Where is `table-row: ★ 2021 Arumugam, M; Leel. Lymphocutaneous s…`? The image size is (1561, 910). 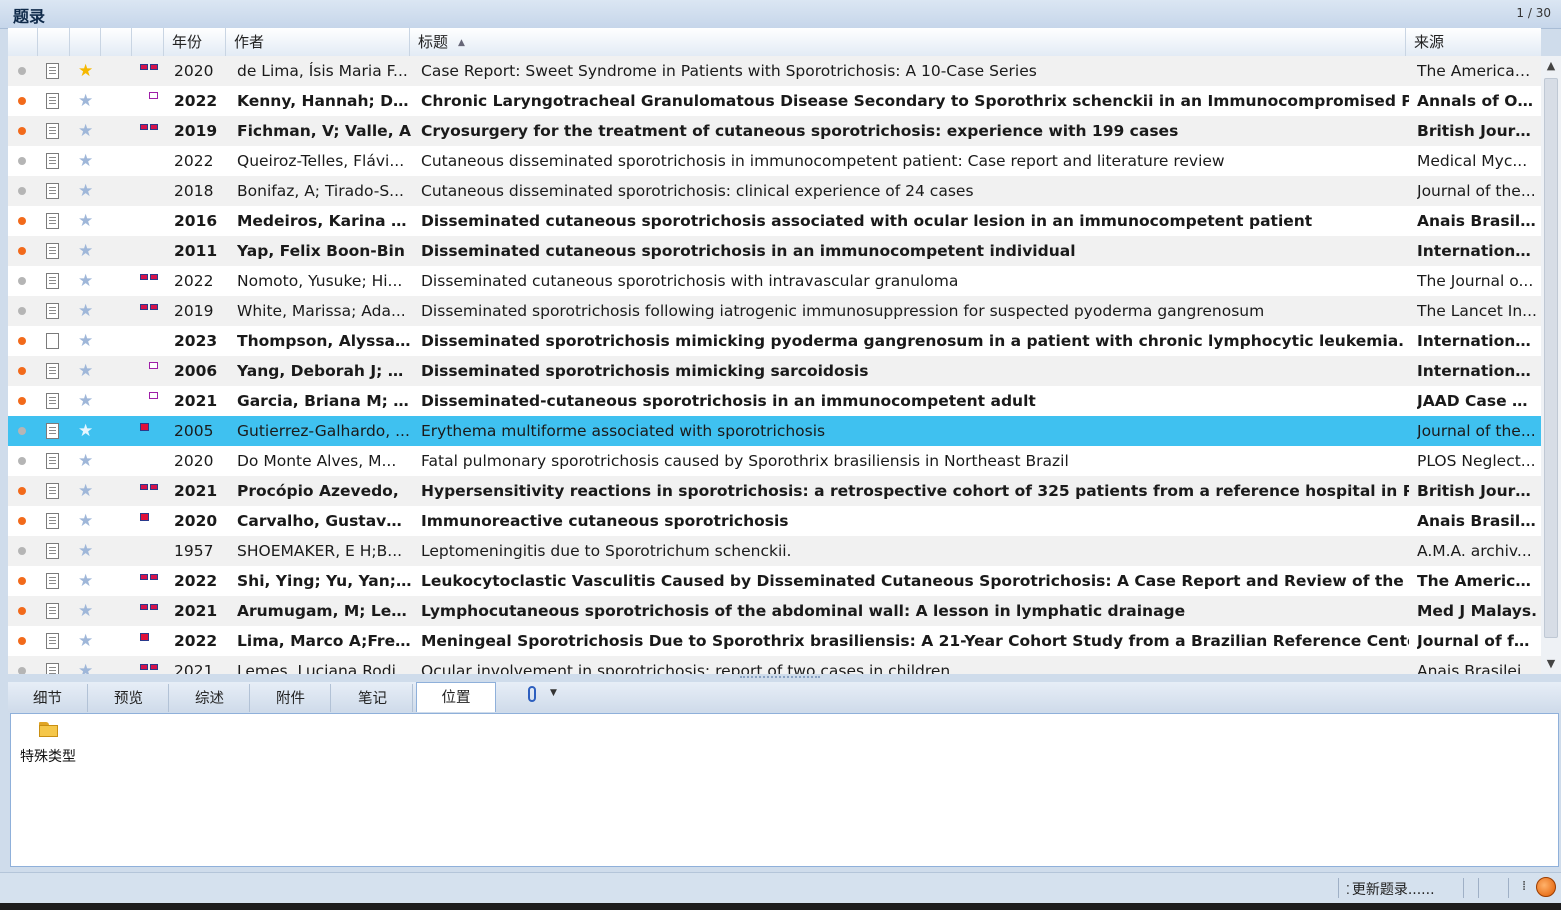
table-row: ★ 2021 Arumugam, M; Leel. Lymphocutaneous s… is located at coordinates (774, 611).